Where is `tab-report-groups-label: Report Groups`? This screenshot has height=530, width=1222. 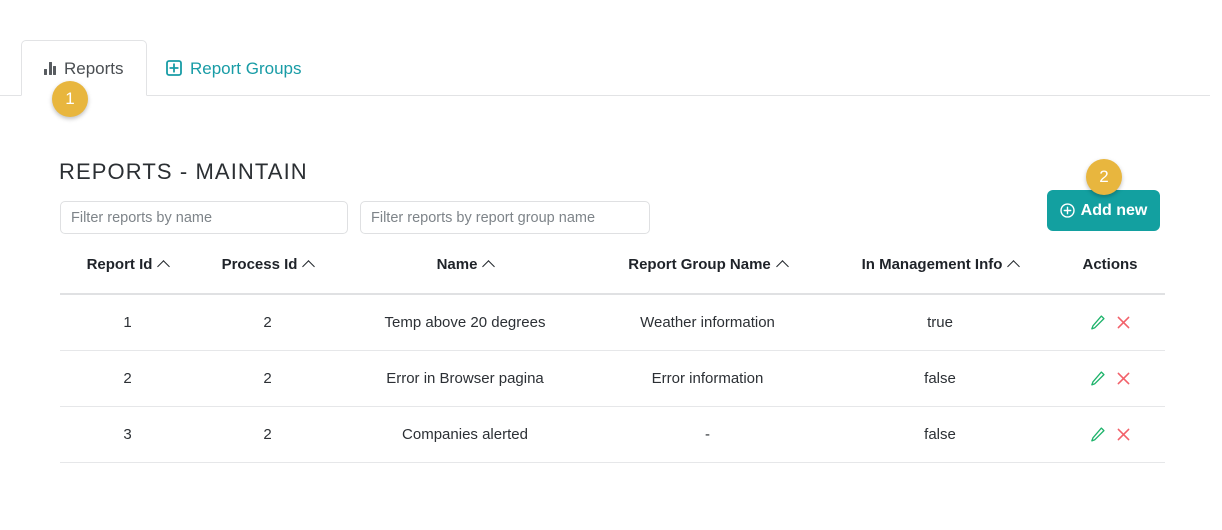
tab-report-groups-label: Report Groups is located at coordinates (246, 68).